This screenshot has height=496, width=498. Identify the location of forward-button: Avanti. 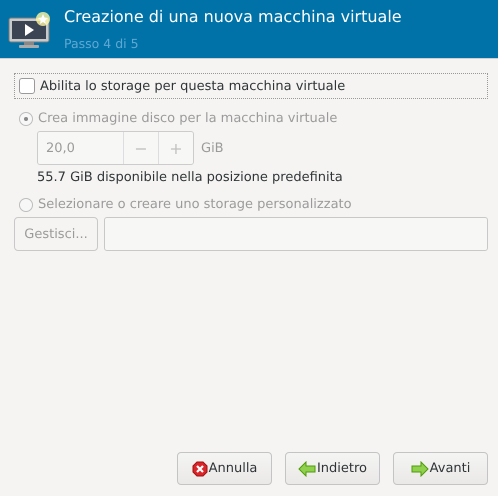
(440, 468).